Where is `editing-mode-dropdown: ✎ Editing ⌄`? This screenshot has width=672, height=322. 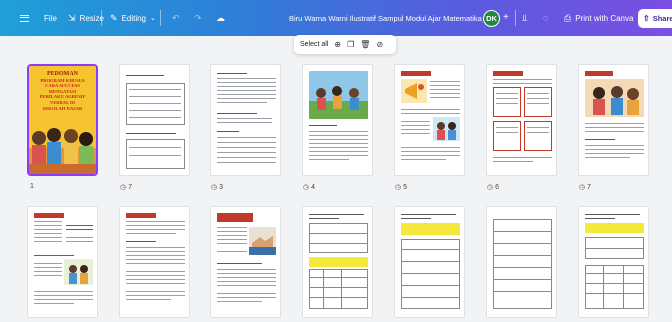 editing-mode-dropdown: ✎ Editing ⌄ is located at coordinates (133, 18).